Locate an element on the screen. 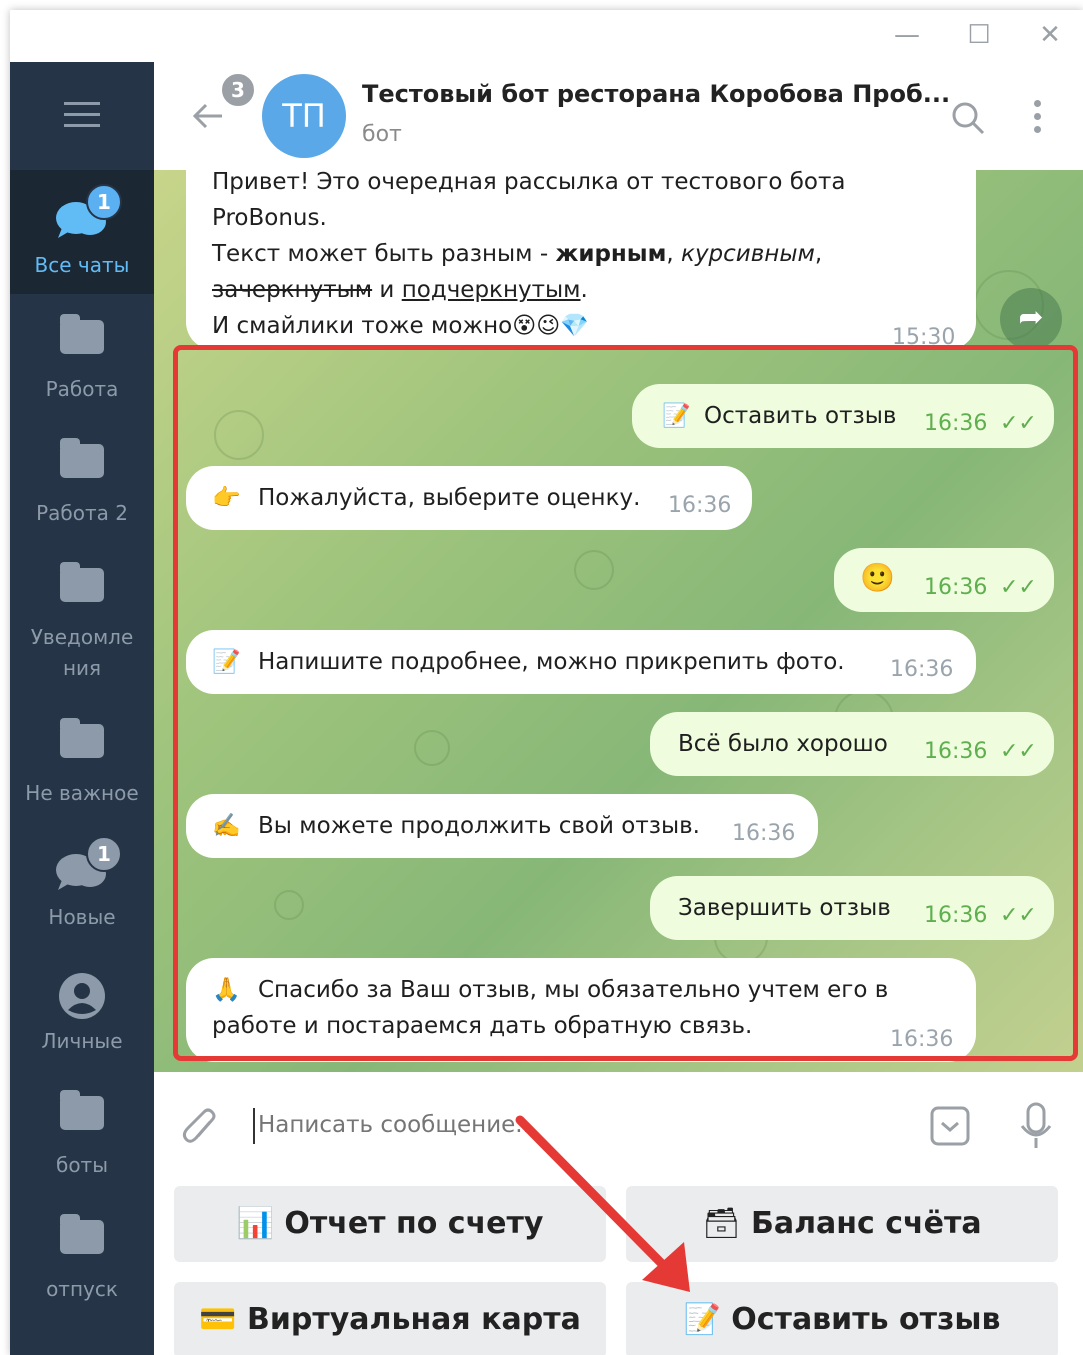 The height and width of the screenshot is (1355, 1083). sidebar-item-all-chats: 1 Все чаты is located at coordinates (82, 232).